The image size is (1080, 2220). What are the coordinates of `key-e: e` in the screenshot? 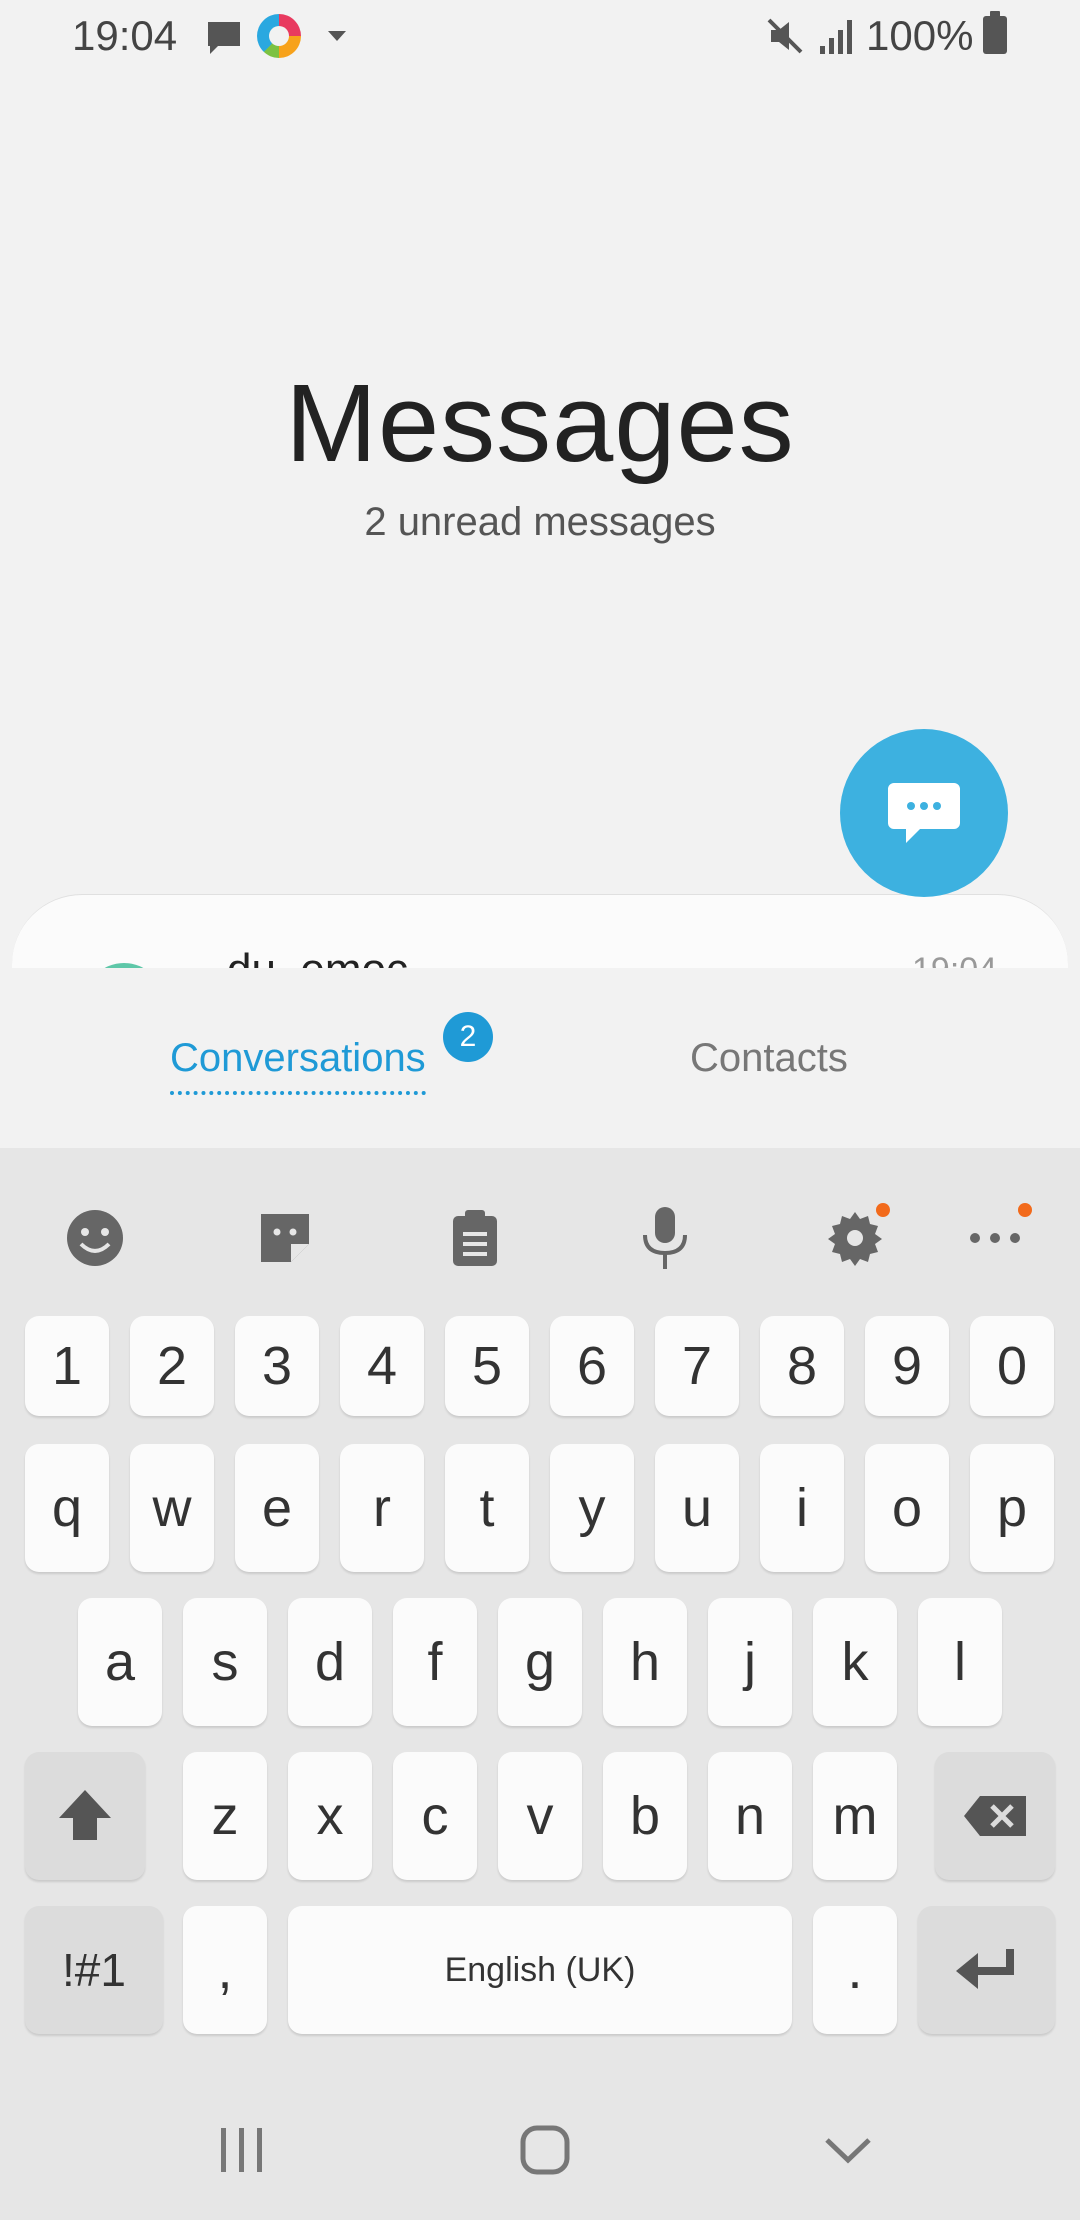 It's located at (277, 1508).